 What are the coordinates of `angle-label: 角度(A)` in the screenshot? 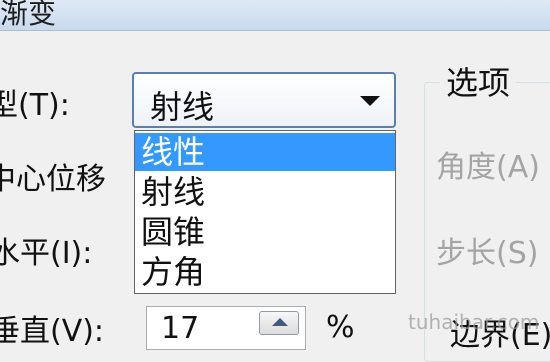 It's located at (488, 167).